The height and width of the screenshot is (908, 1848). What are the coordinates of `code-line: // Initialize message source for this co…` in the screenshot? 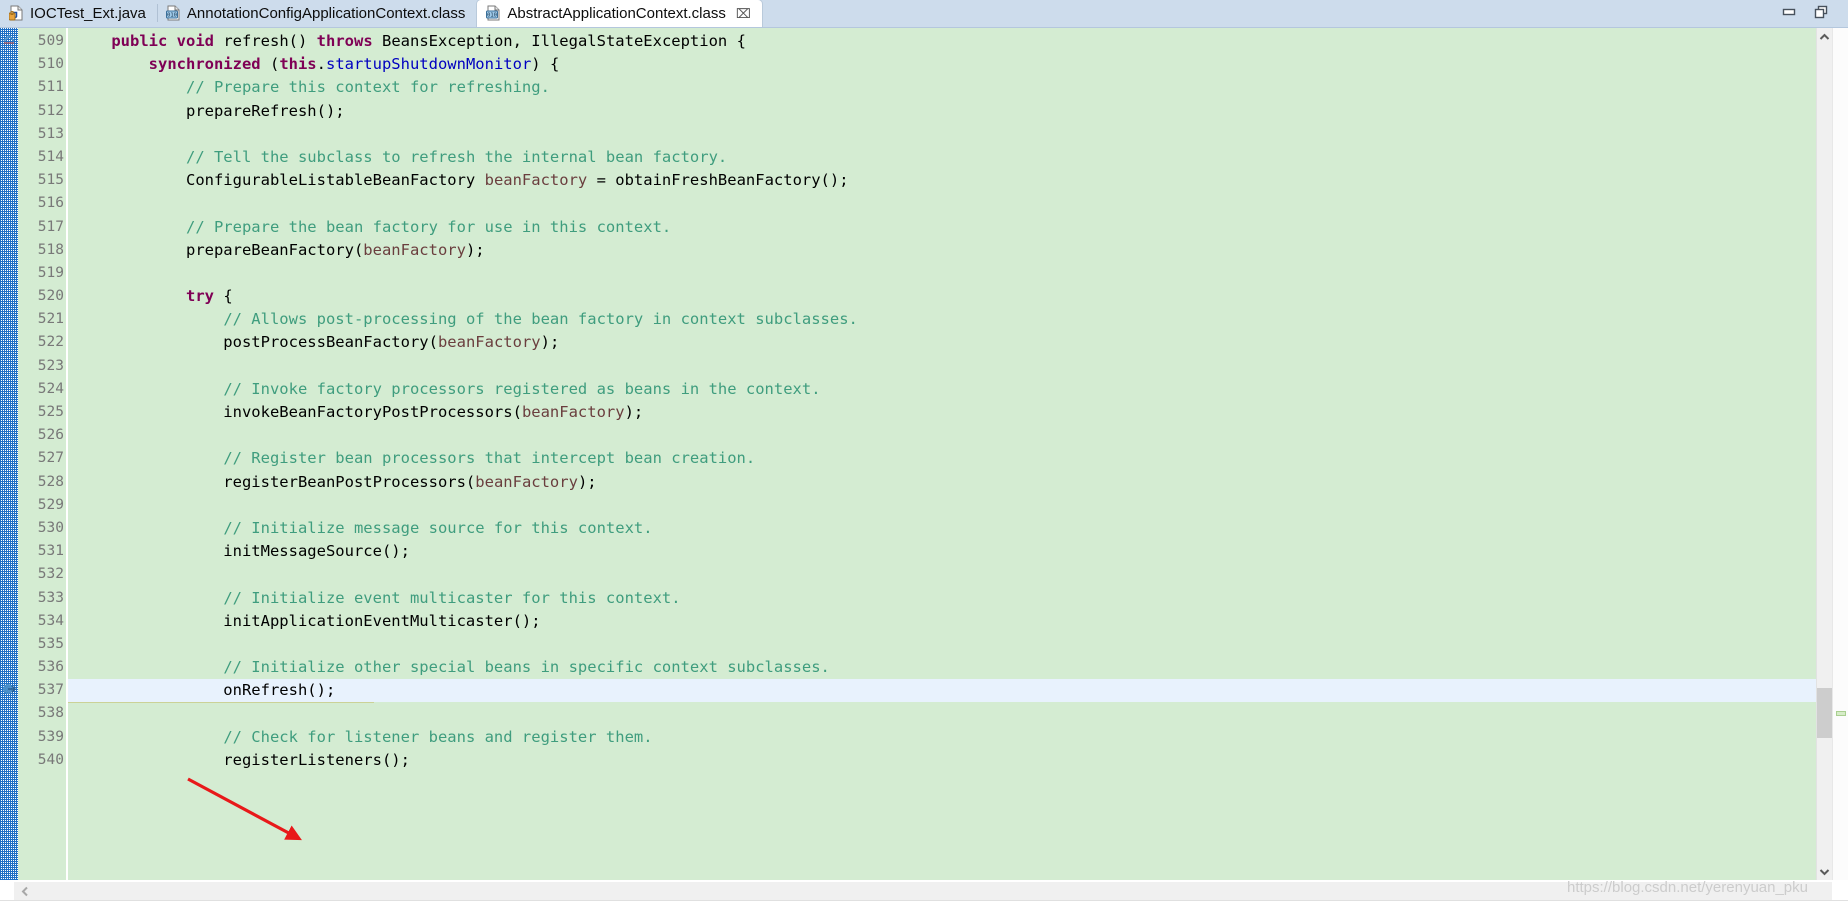 It's located at (942, 528).